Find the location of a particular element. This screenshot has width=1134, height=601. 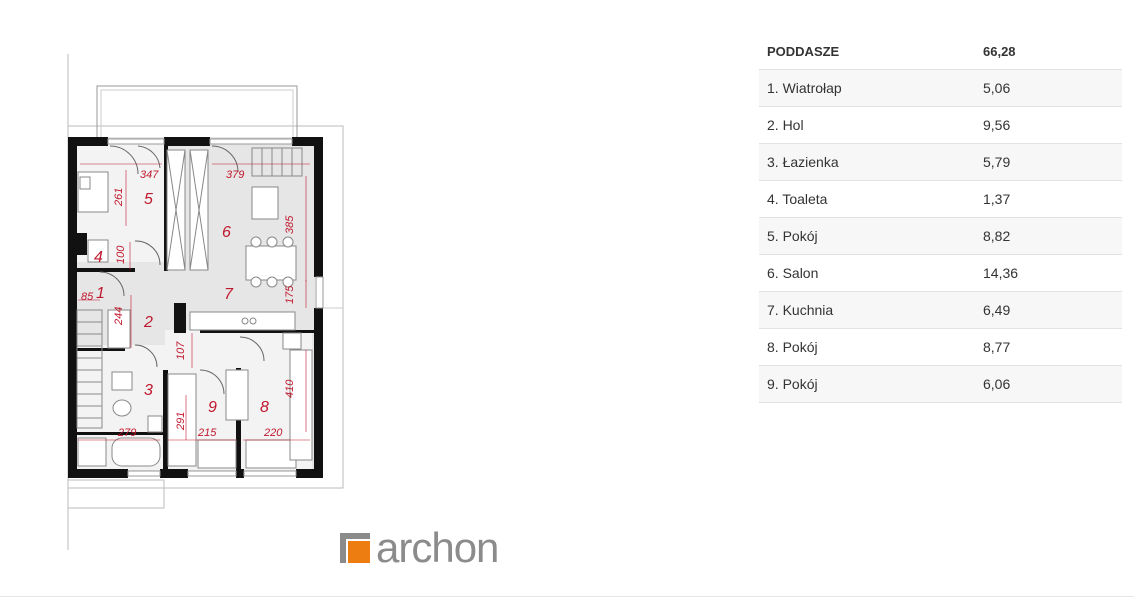

dimension-279: 279 is located at coordinates (126, 433).